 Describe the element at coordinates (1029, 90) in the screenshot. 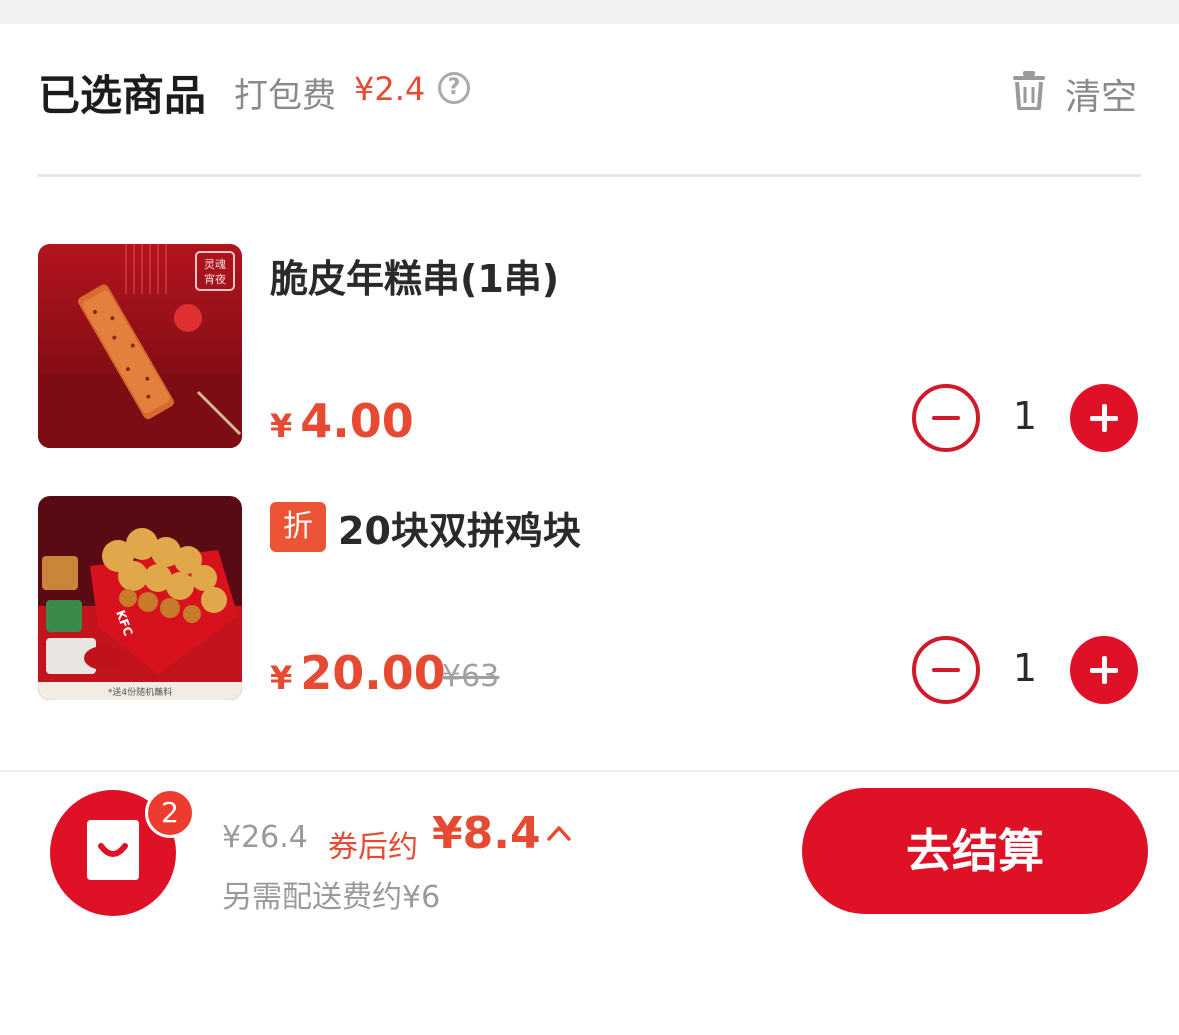

I see `trash-icon` at that location.